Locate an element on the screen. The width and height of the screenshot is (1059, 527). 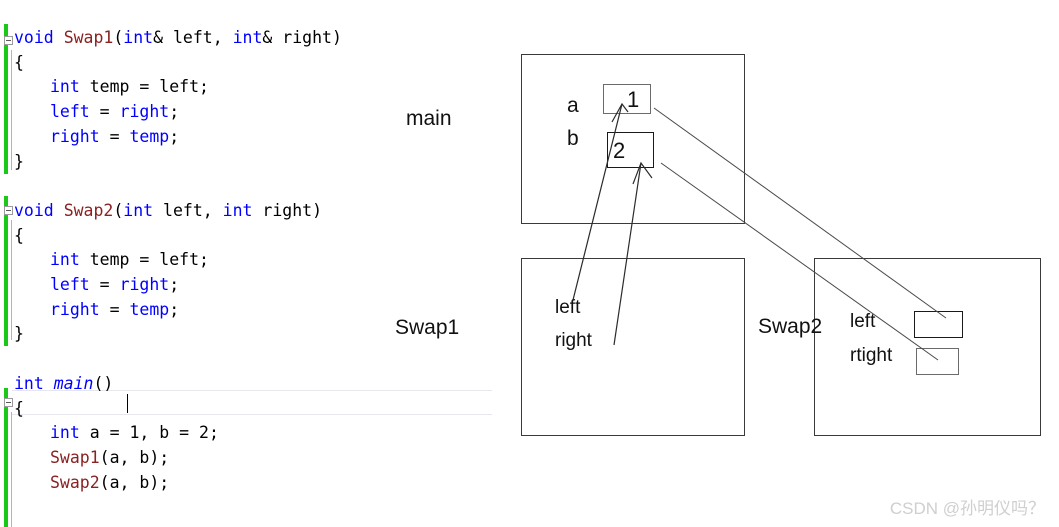
text-caret is located at coordinates (127, 403).